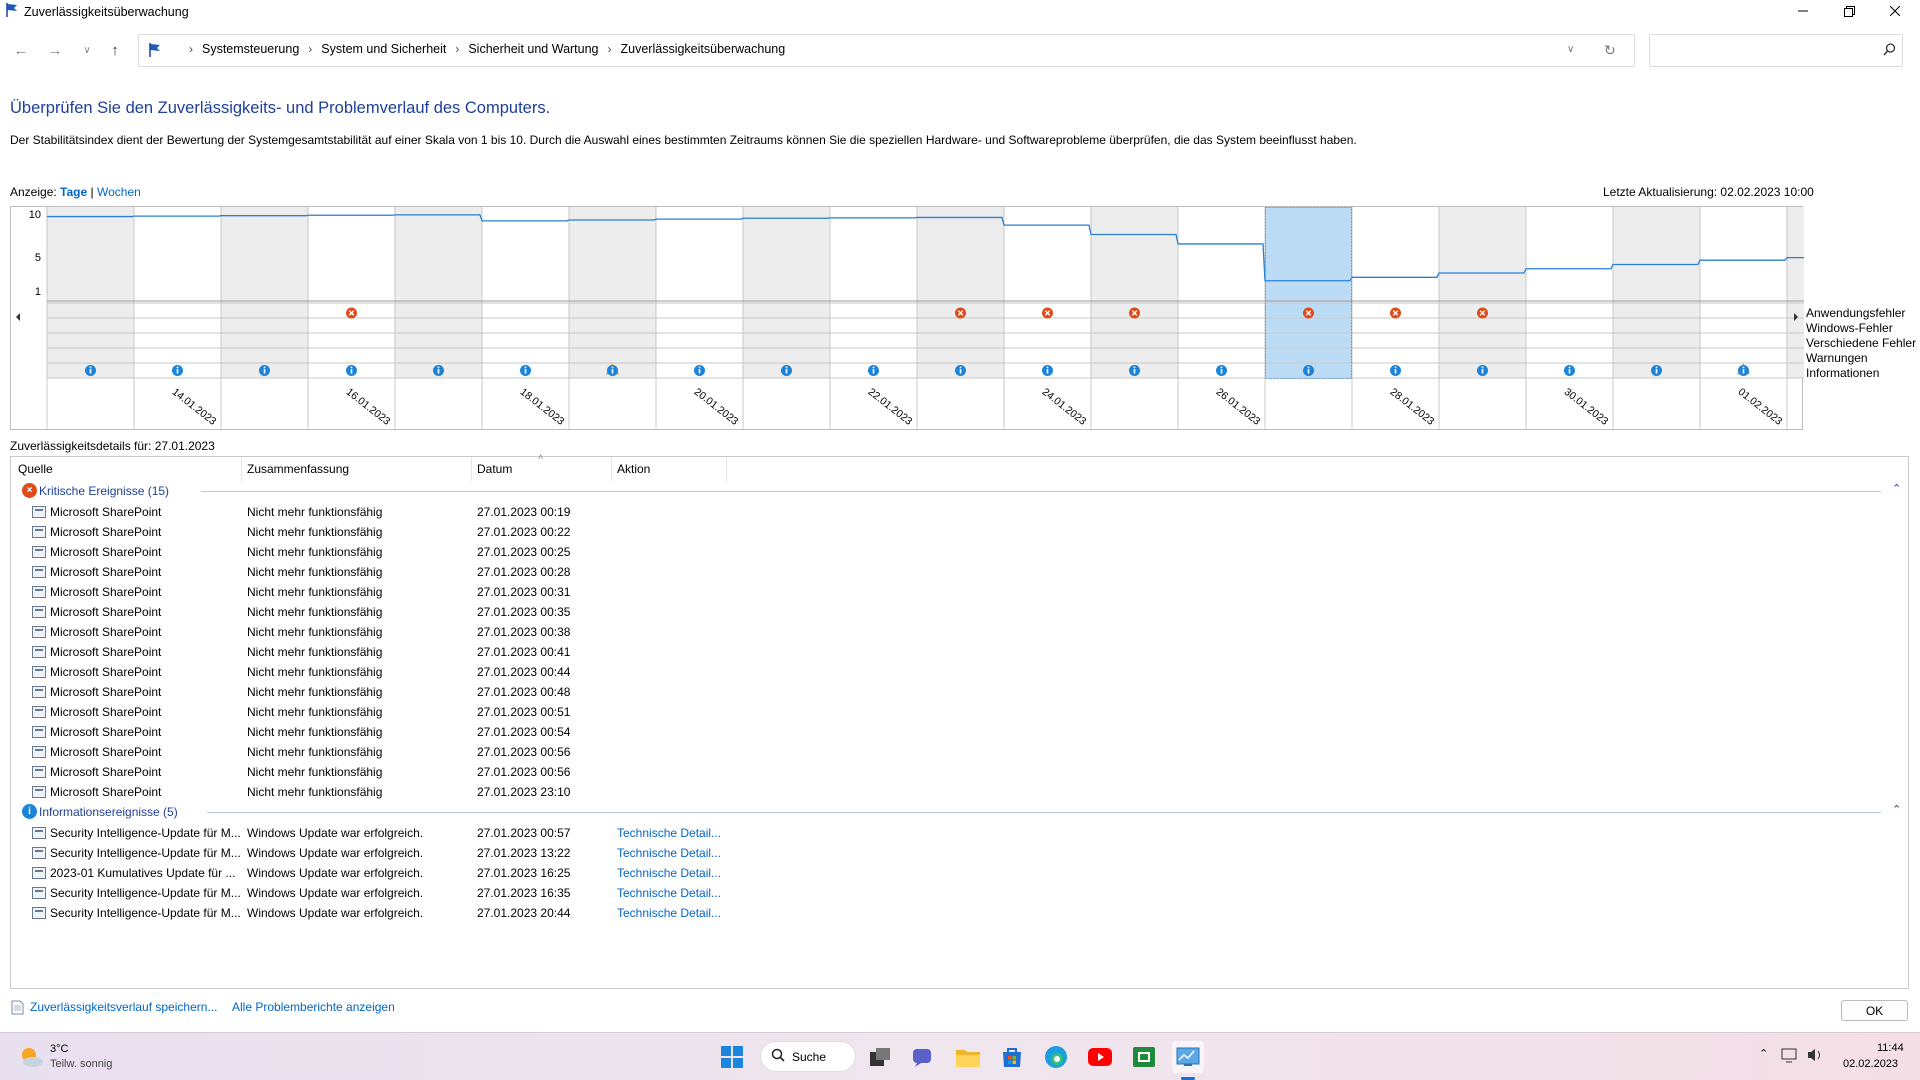  I want to click on column-header-source: Quelle, so click(35, 469).